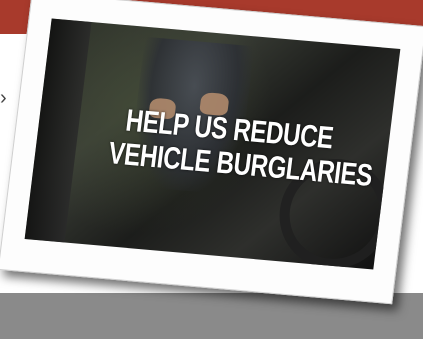  Describe the element at coordinates (58, 130) in the screenshot. I see `car-window-frame` at that location.